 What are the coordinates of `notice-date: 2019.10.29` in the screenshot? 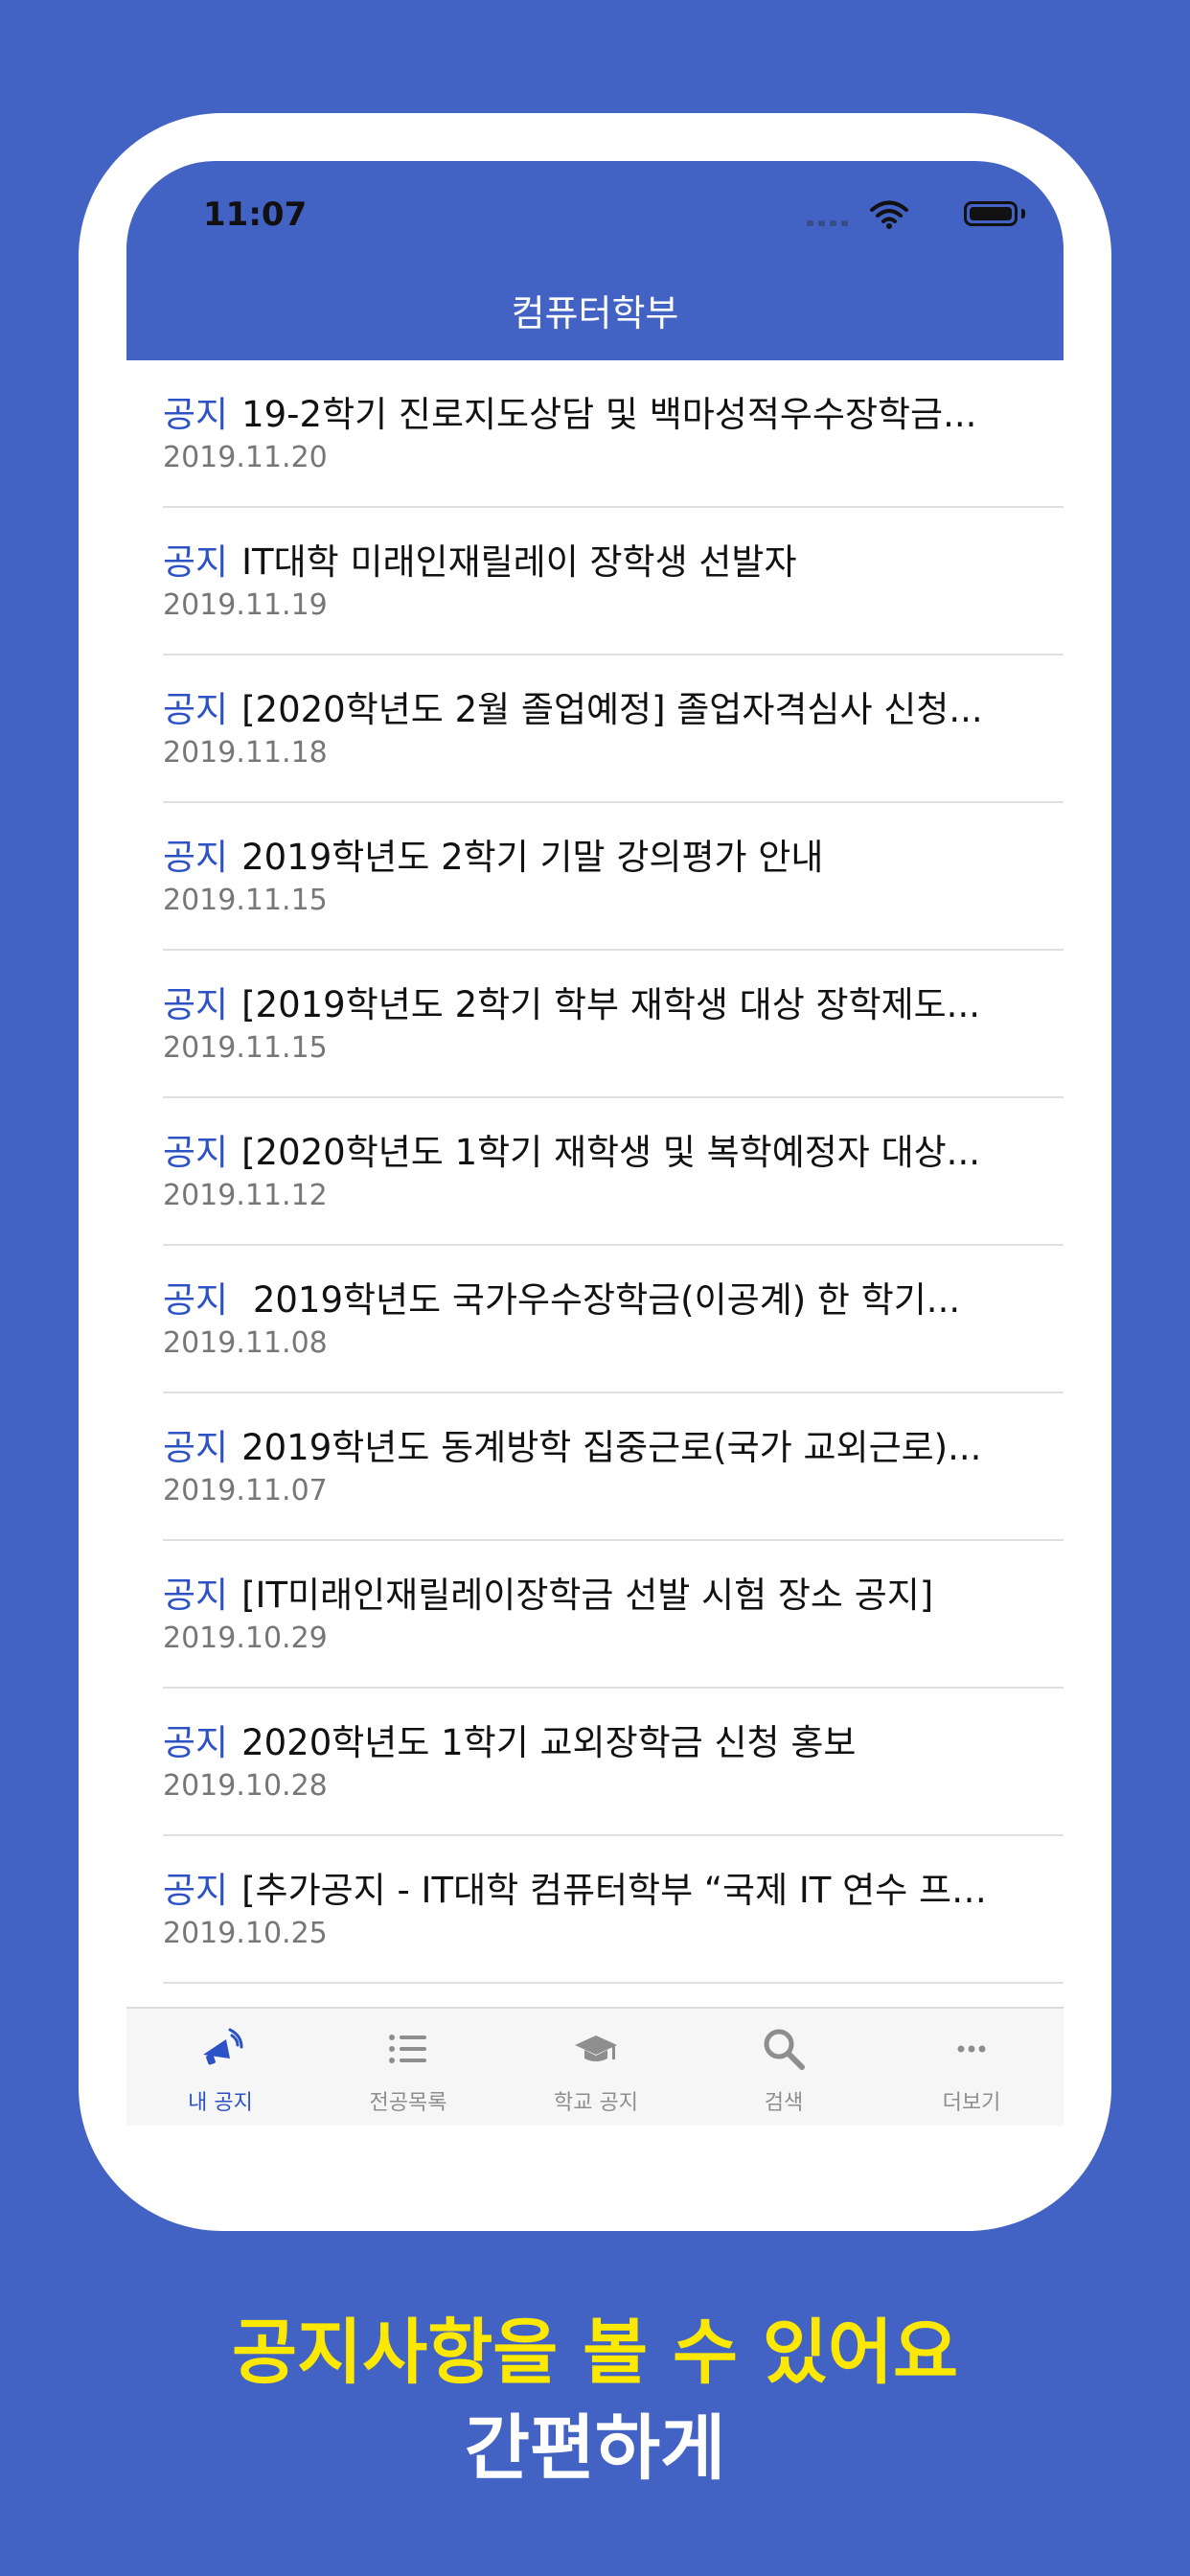 It's located at (246, 1638).